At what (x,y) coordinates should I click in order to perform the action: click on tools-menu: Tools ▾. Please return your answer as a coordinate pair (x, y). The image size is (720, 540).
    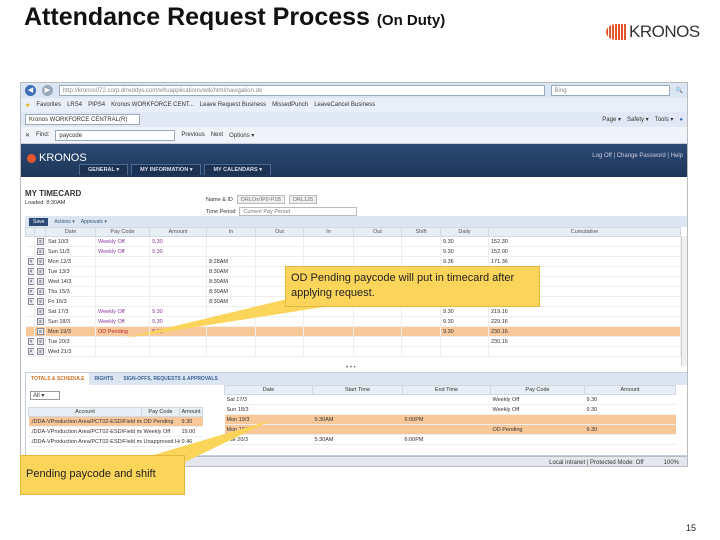
    Looking at the image, I should click on (664, 119).